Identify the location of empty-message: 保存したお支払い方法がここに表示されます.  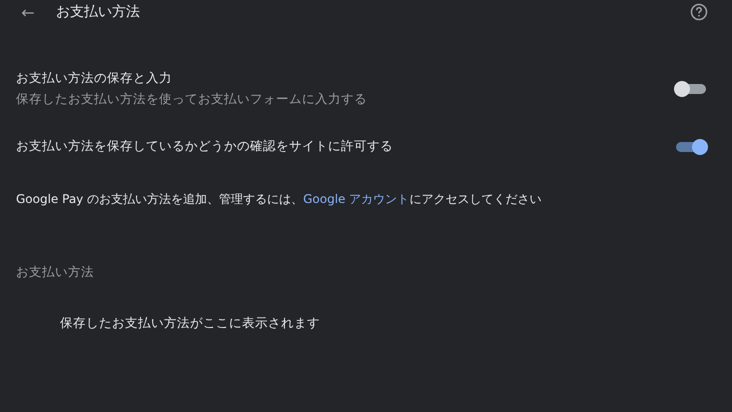
(190, 323).